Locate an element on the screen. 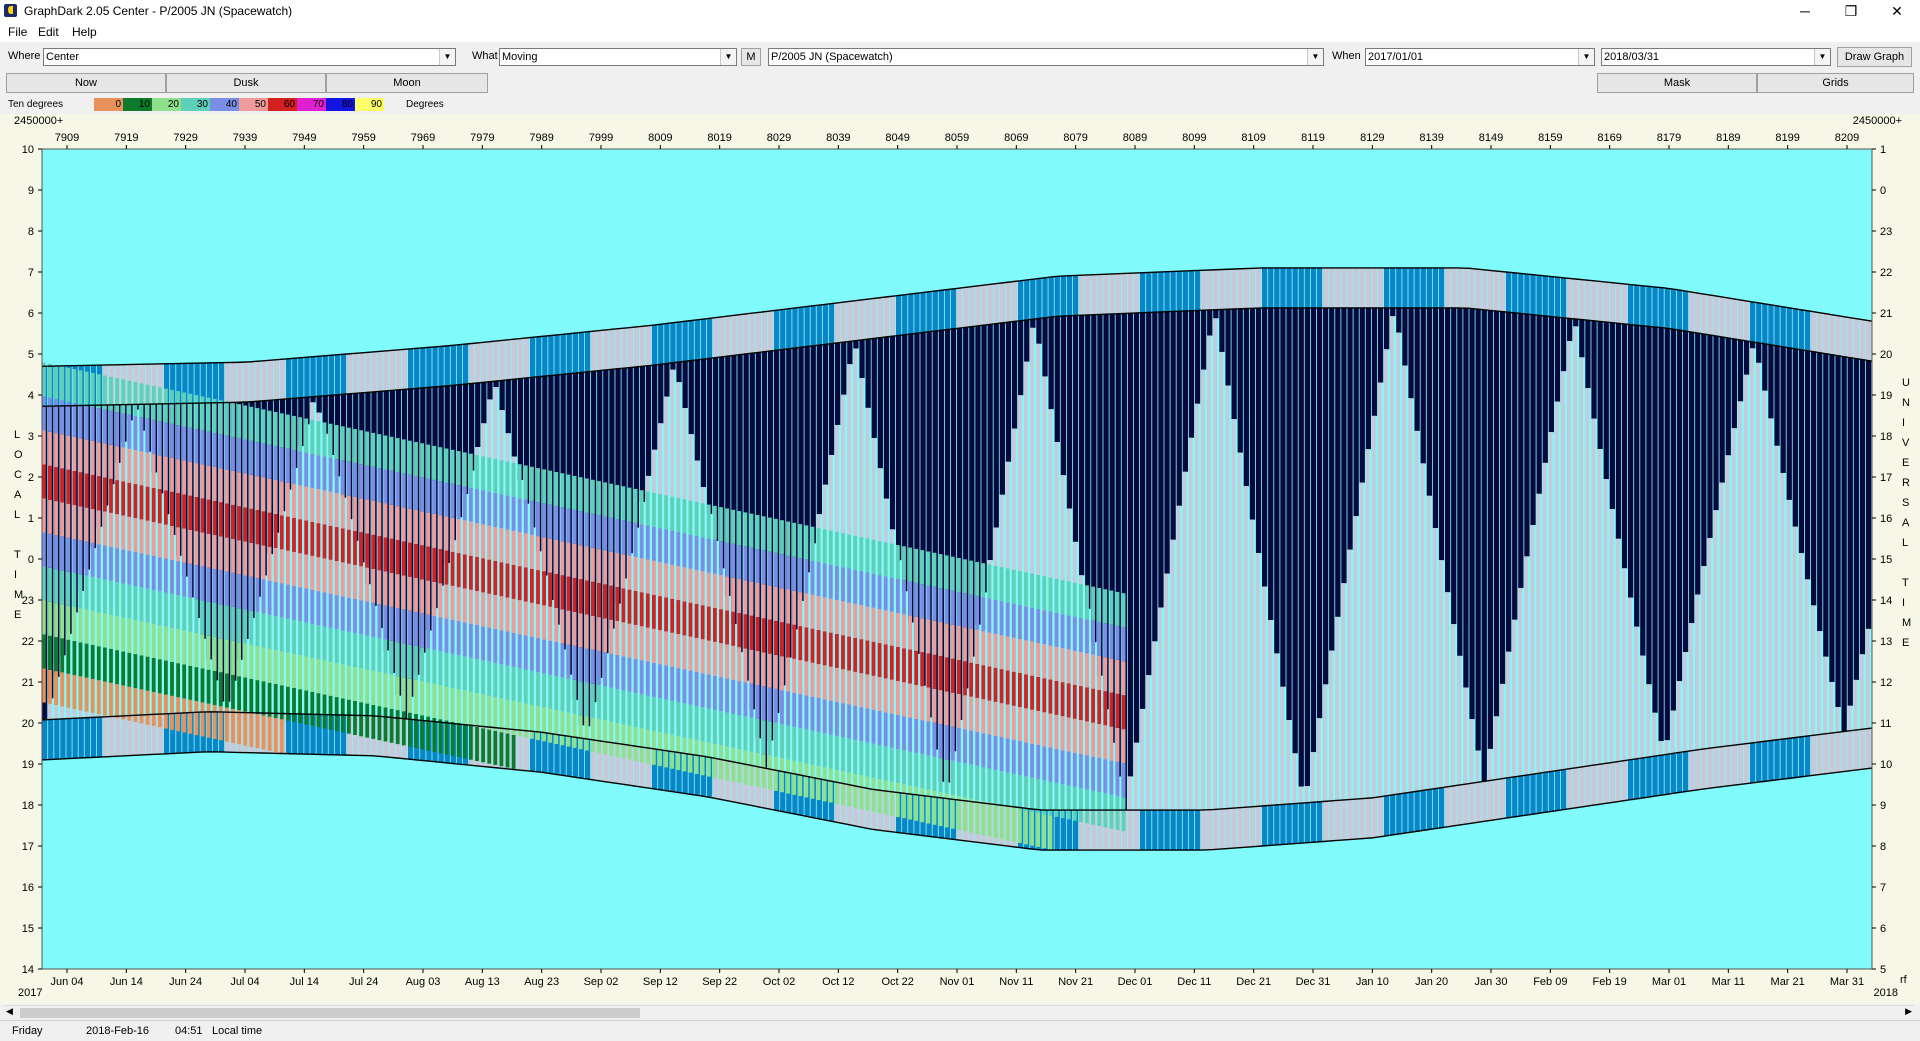  dusk-button: Dusk is located at coordinates (246, 83).